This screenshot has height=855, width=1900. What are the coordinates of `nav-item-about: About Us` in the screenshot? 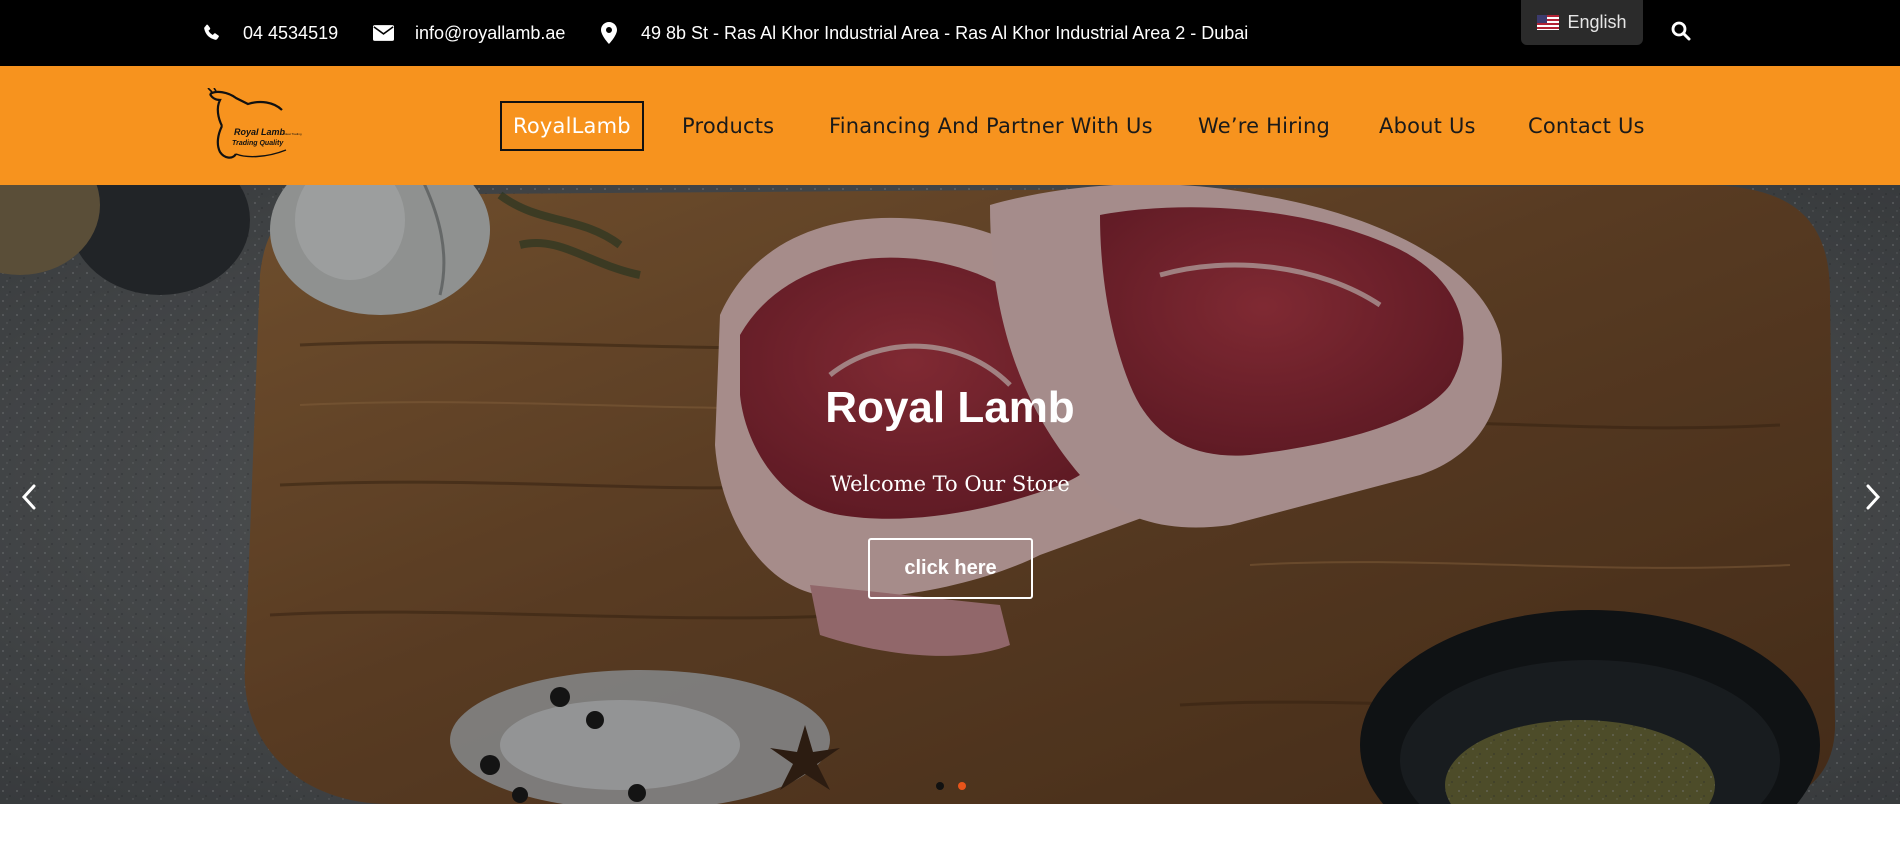 It's located at (1427, 125).